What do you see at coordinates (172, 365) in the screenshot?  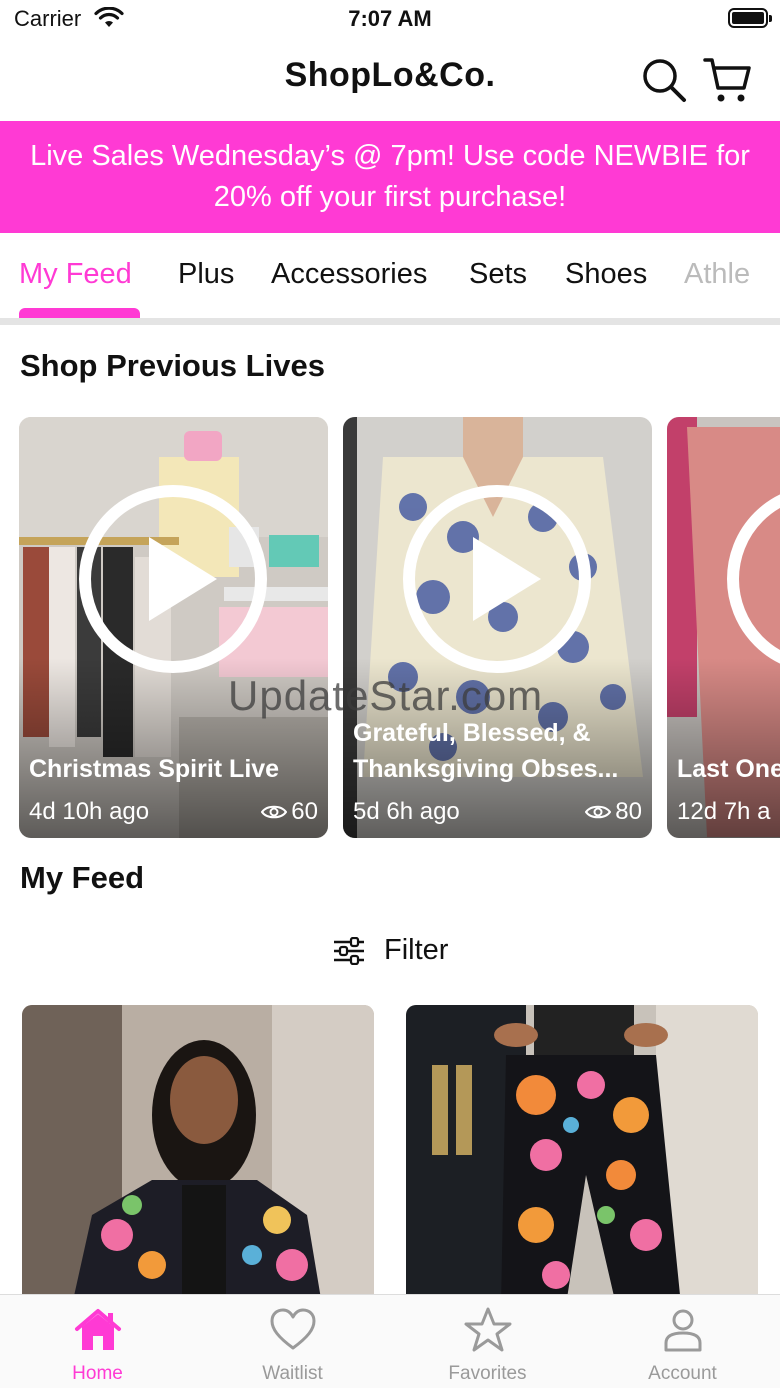 I see `previous-lives-heading: Shop Previous Lives` at bounding box center [172, 365].